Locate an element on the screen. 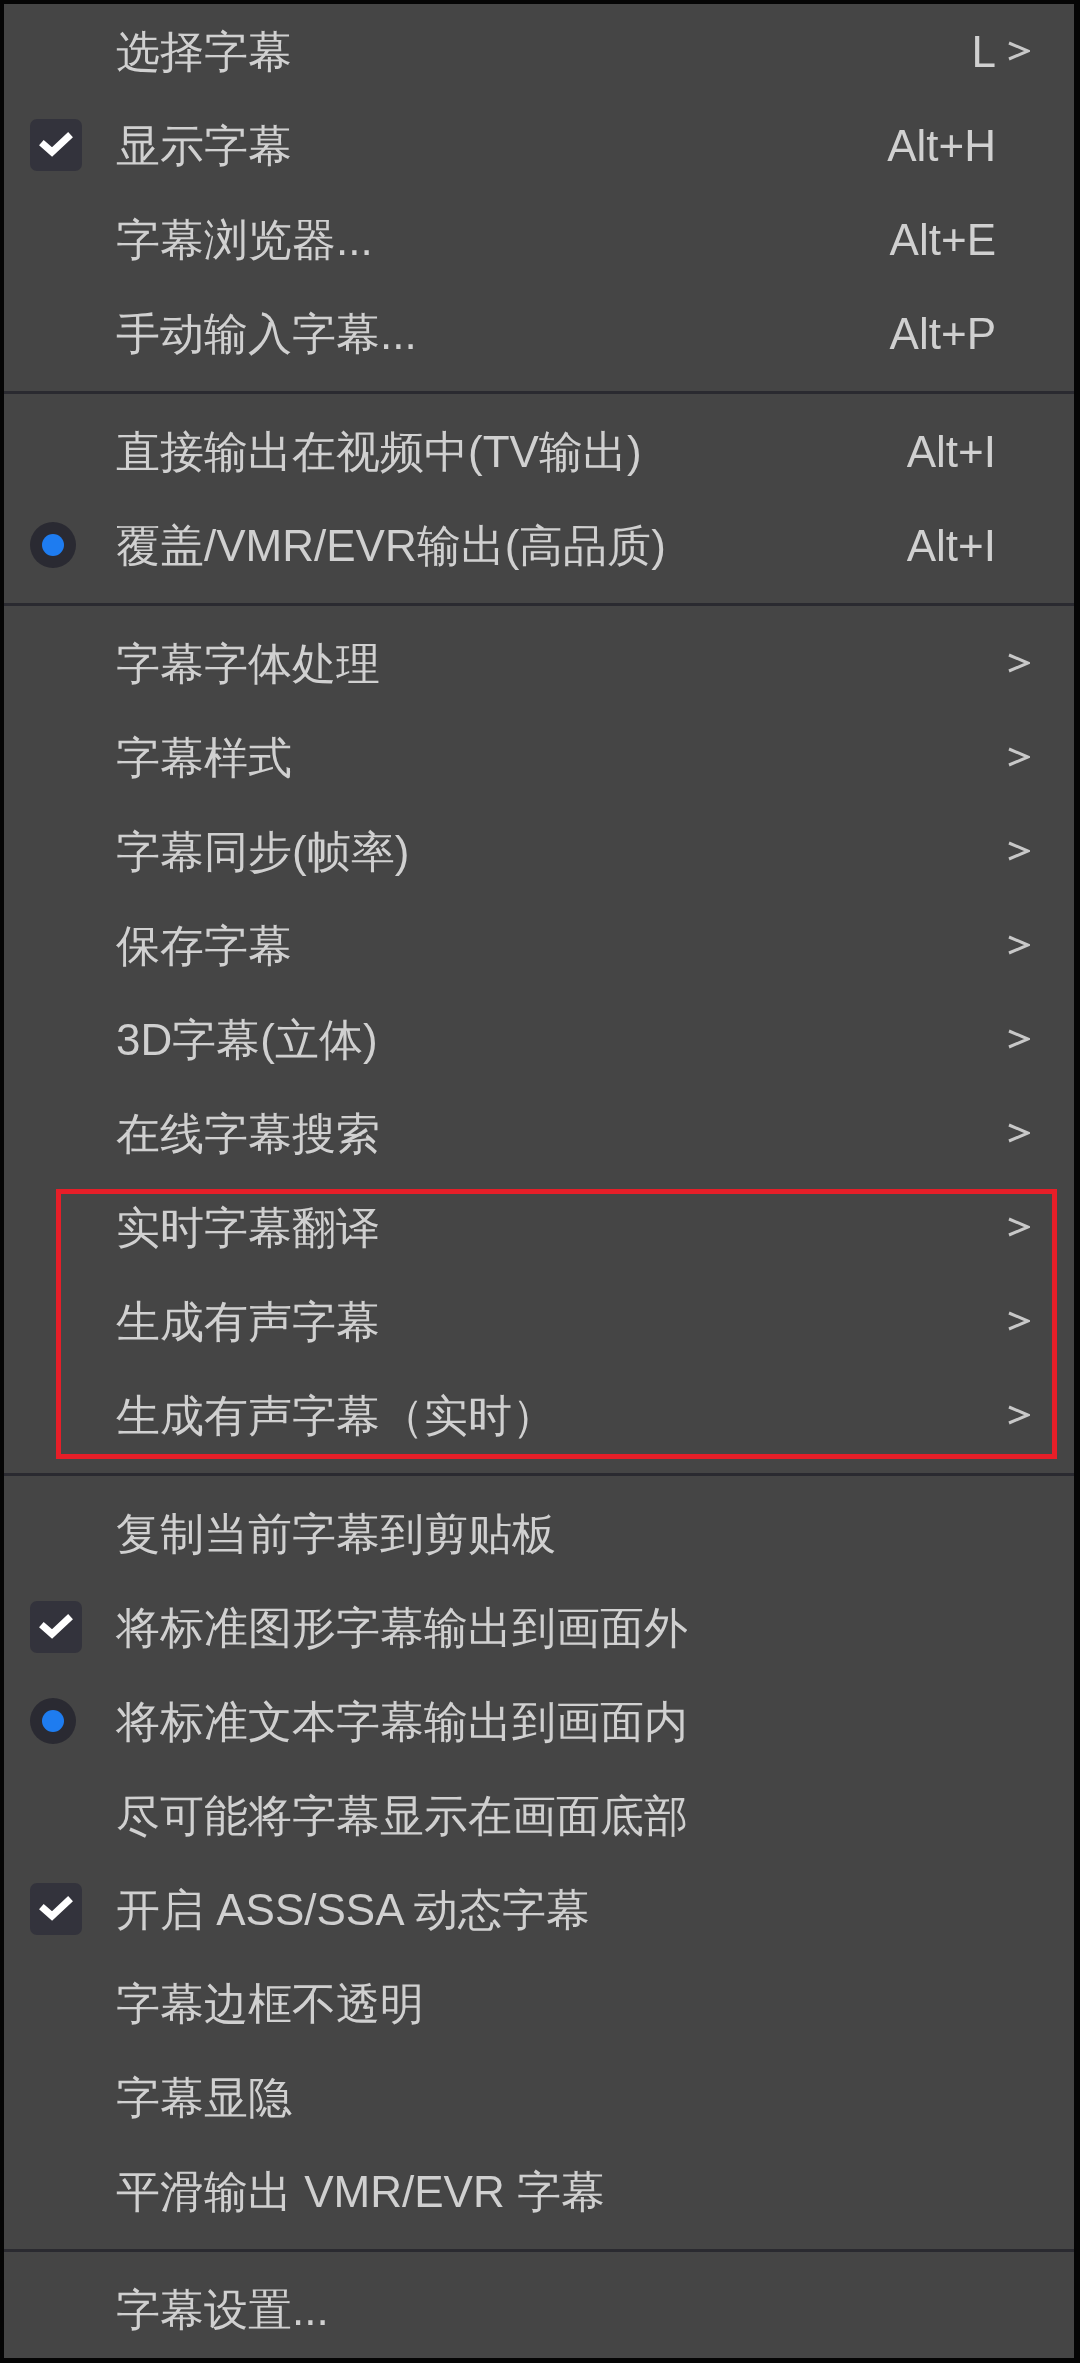 The width and height of the screenshot is (1080, 2363). menu-item: 生成有声字幕 is located at coordinates (248, 1321).